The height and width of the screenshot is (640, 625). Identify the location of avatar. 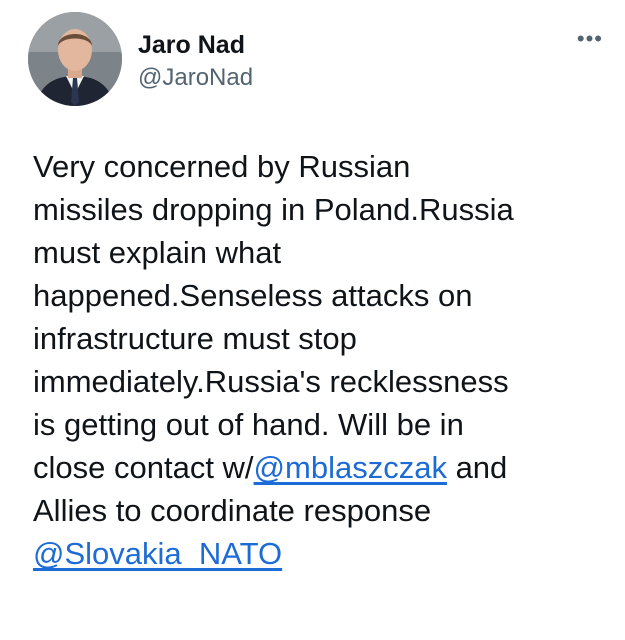
(75, 59).